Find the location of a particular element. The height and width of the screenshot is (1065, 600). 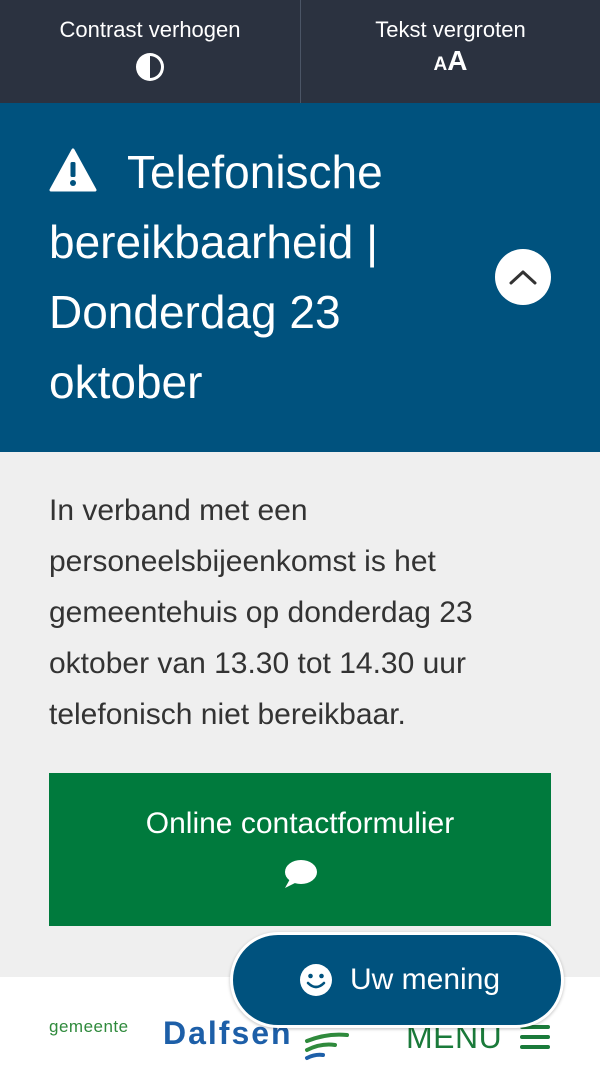

hamburger-icon is located at coordinates (535, 1037).